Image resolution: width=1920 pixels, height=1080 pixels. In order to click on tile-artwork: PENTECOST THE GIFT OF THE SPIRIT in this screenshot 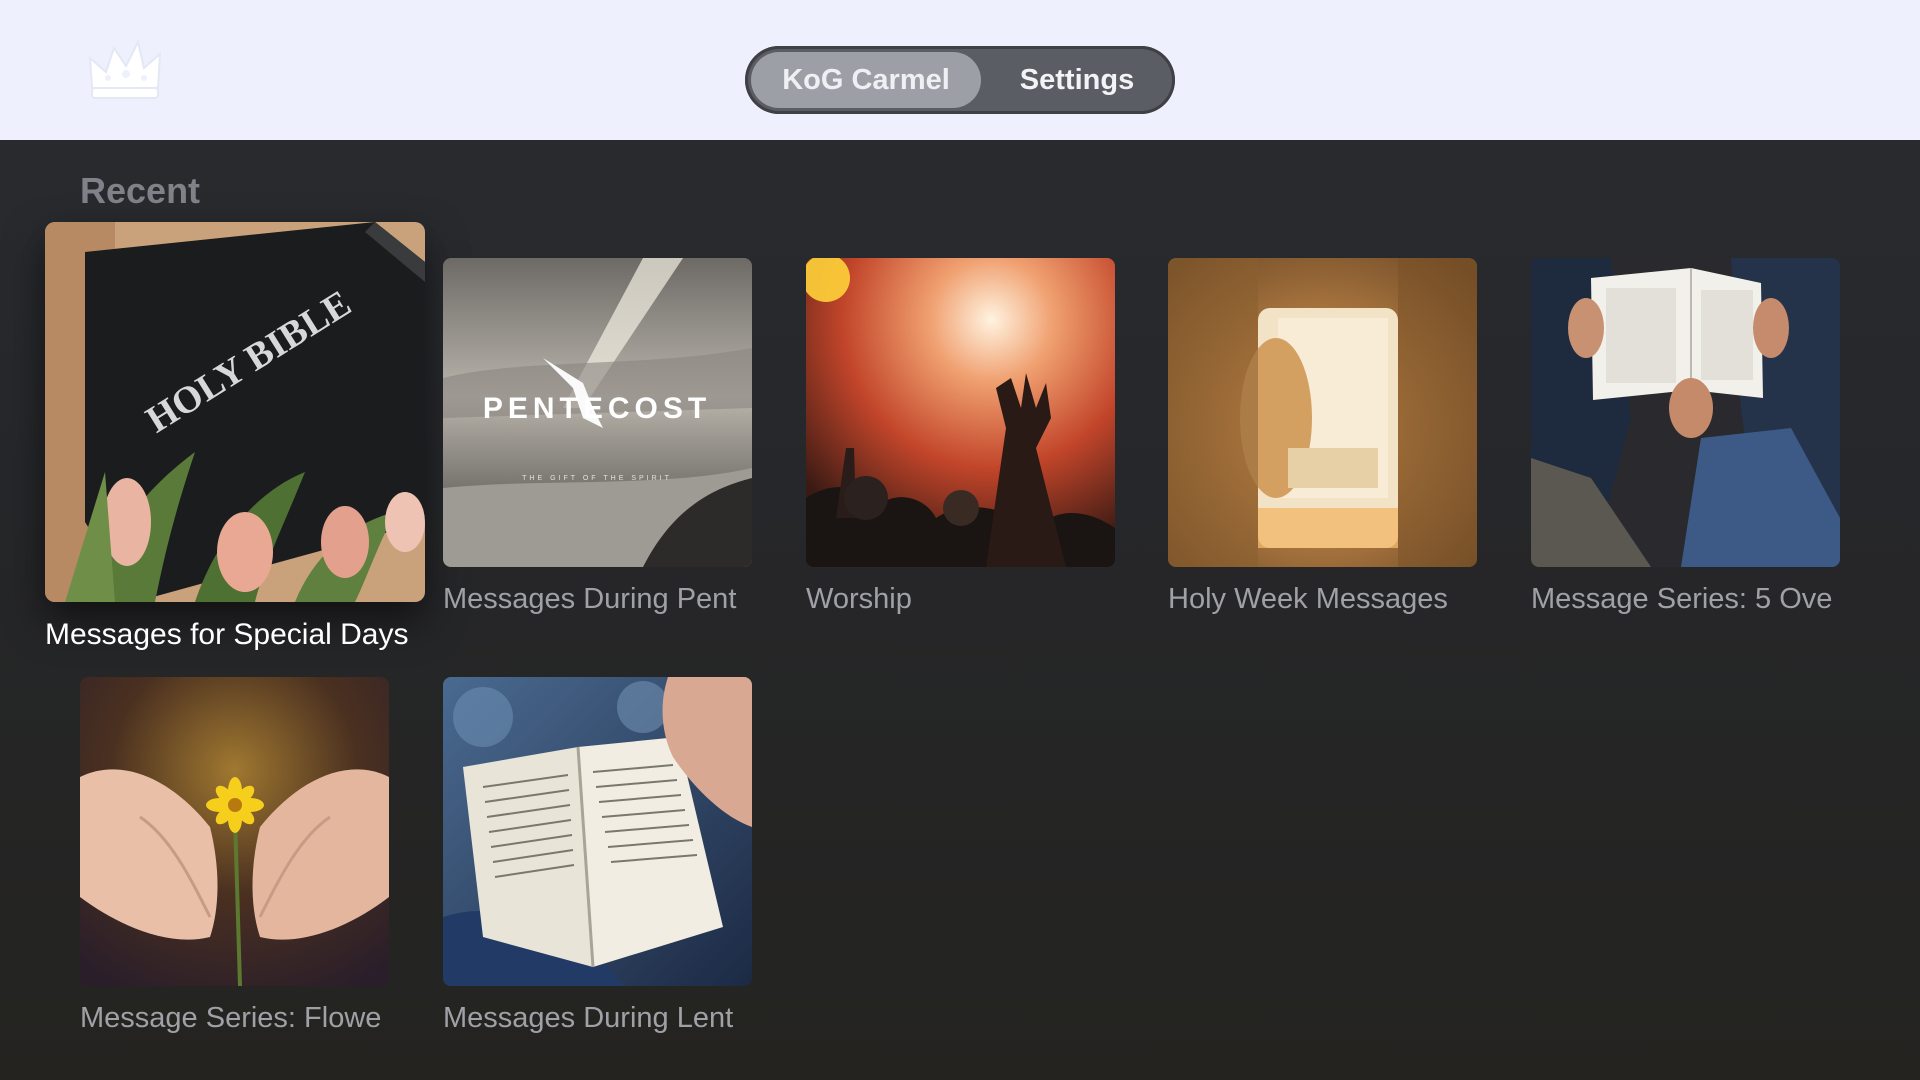, I will do `click(597, 412)`.